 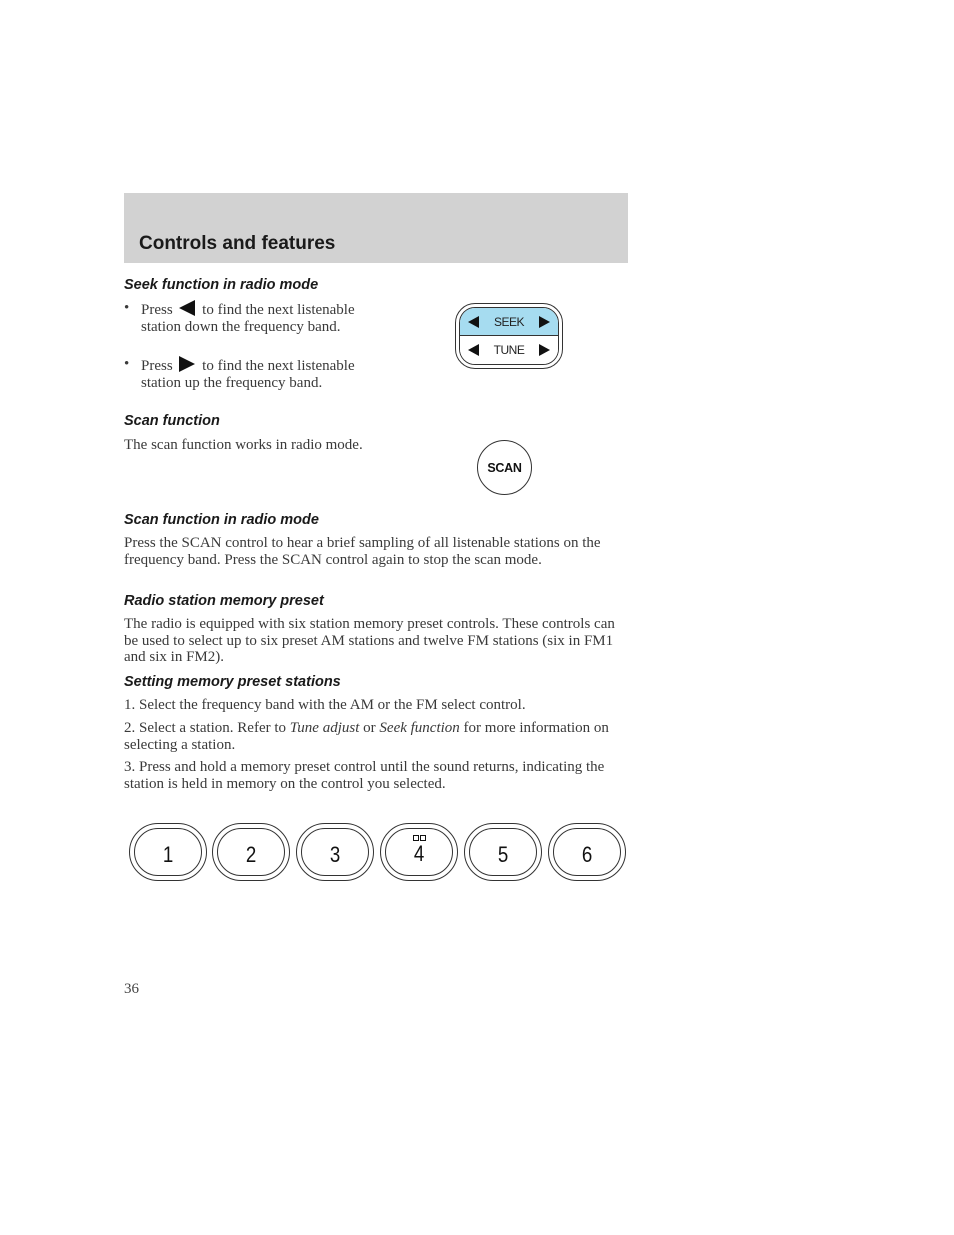 I want to click on seek-button: SEEK, so click(x=509, y=322).